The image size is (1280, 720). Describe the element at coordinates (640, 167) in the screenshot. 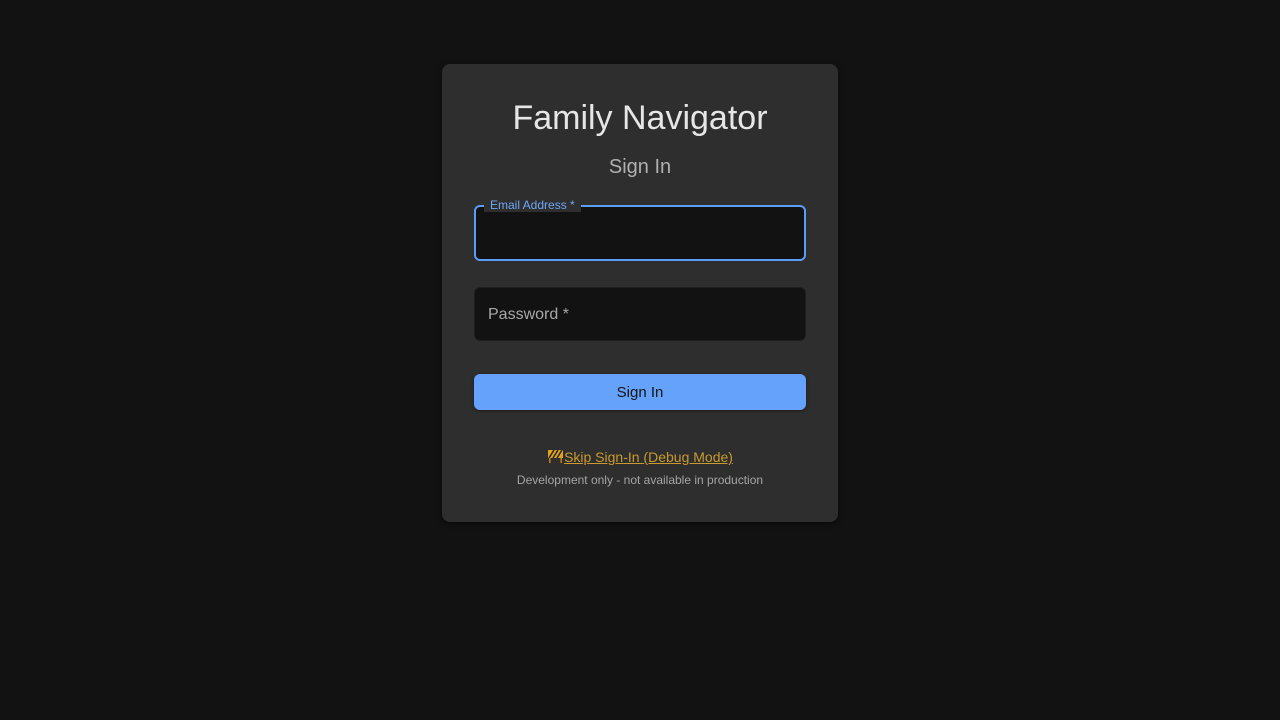

I see `form-heading: Sign In` at that location.